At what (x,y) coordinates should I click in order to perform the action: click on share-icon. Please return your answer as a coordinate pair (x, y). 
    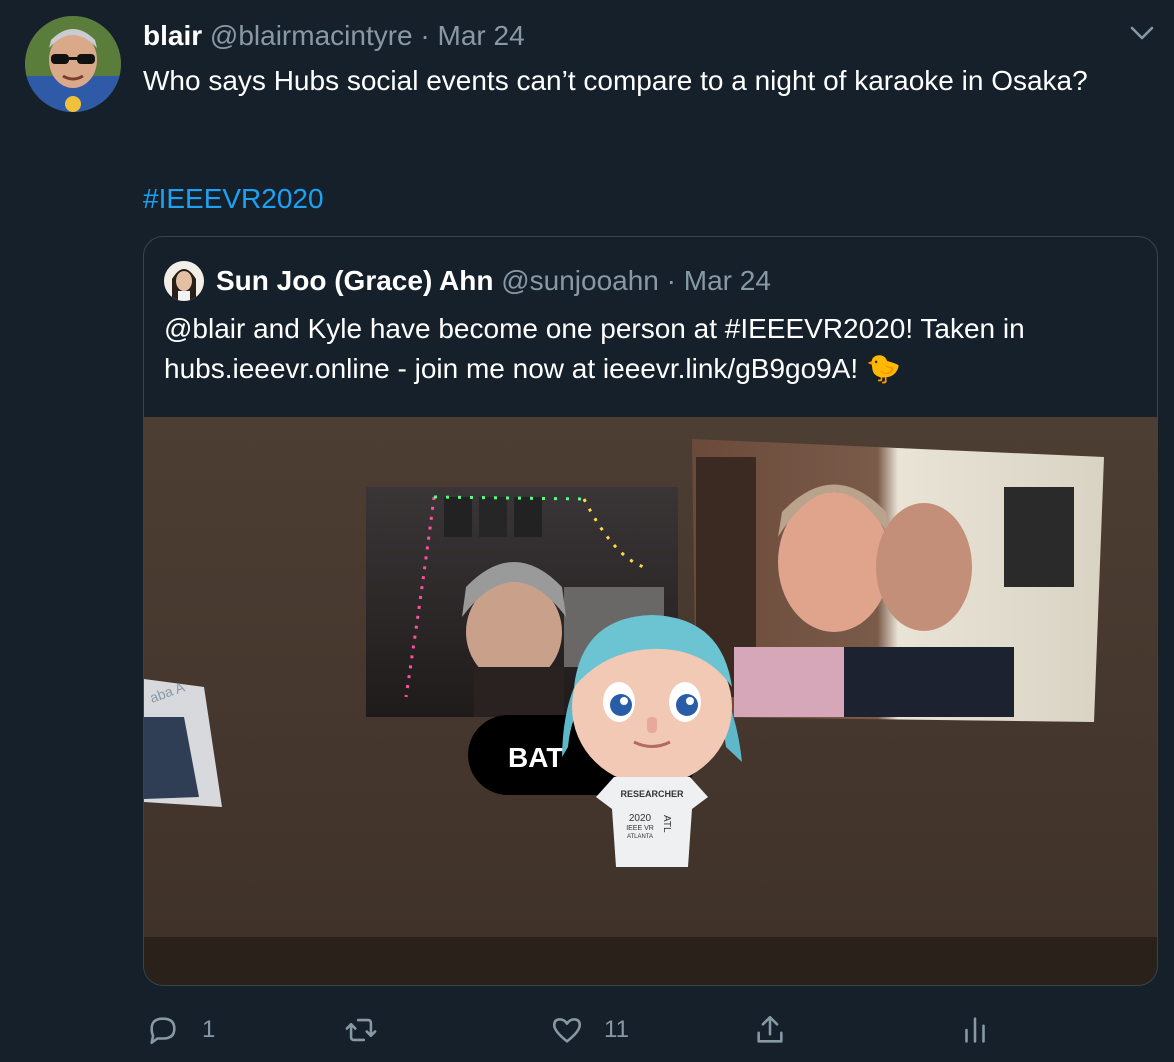
    Looking at the image, I should click on (770, 1029).